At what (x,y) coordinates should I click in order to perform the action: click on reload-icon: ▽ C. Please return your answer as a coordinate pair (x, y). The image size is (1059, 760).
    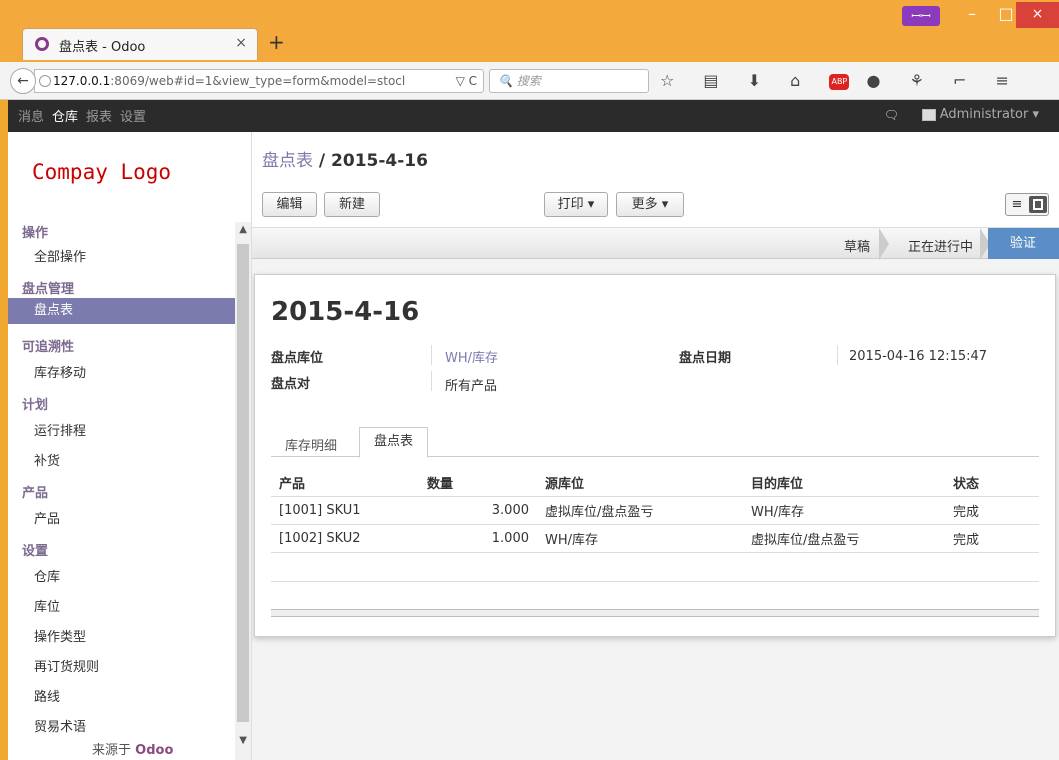
    Looking at the image, I should click on (466, 81).